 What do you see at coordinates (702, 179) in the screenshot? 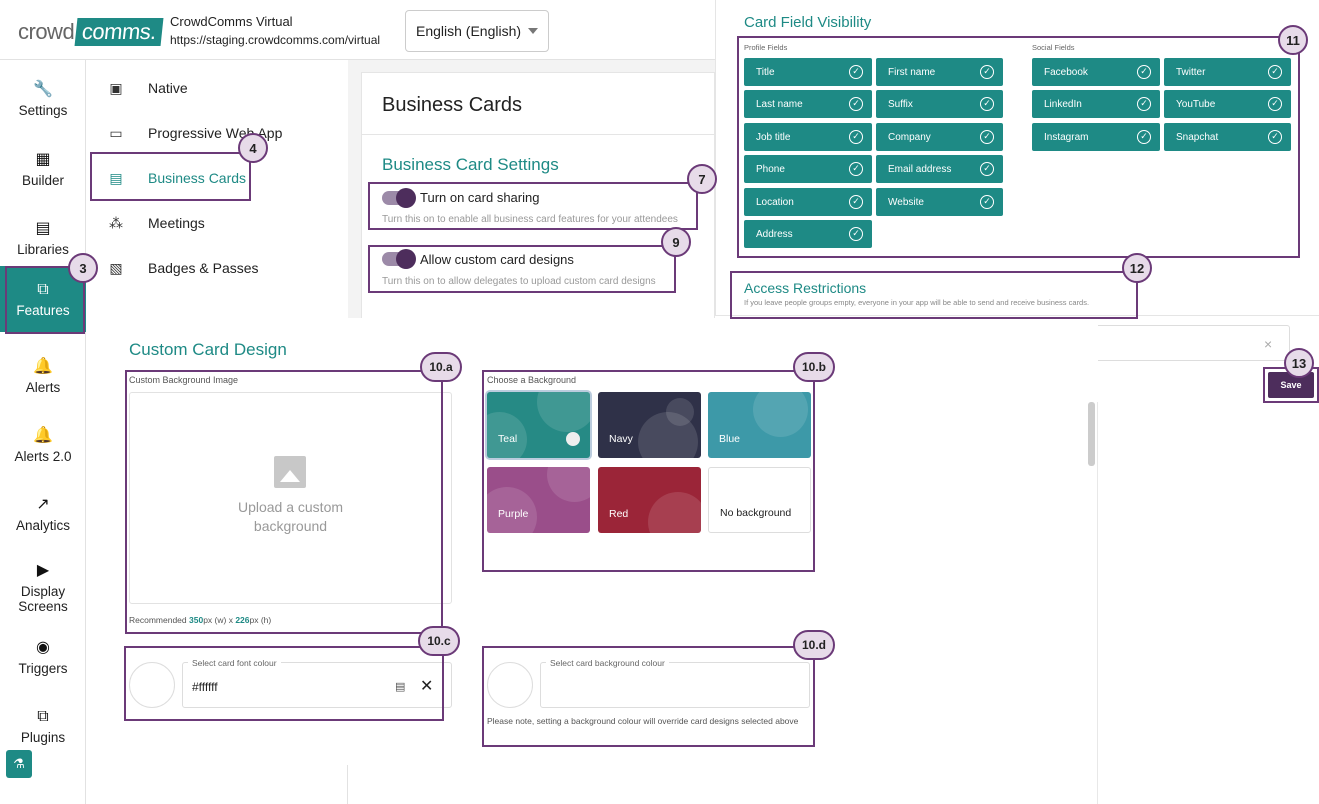
I see `badge-7: 7` at bounding box center [702, 179].